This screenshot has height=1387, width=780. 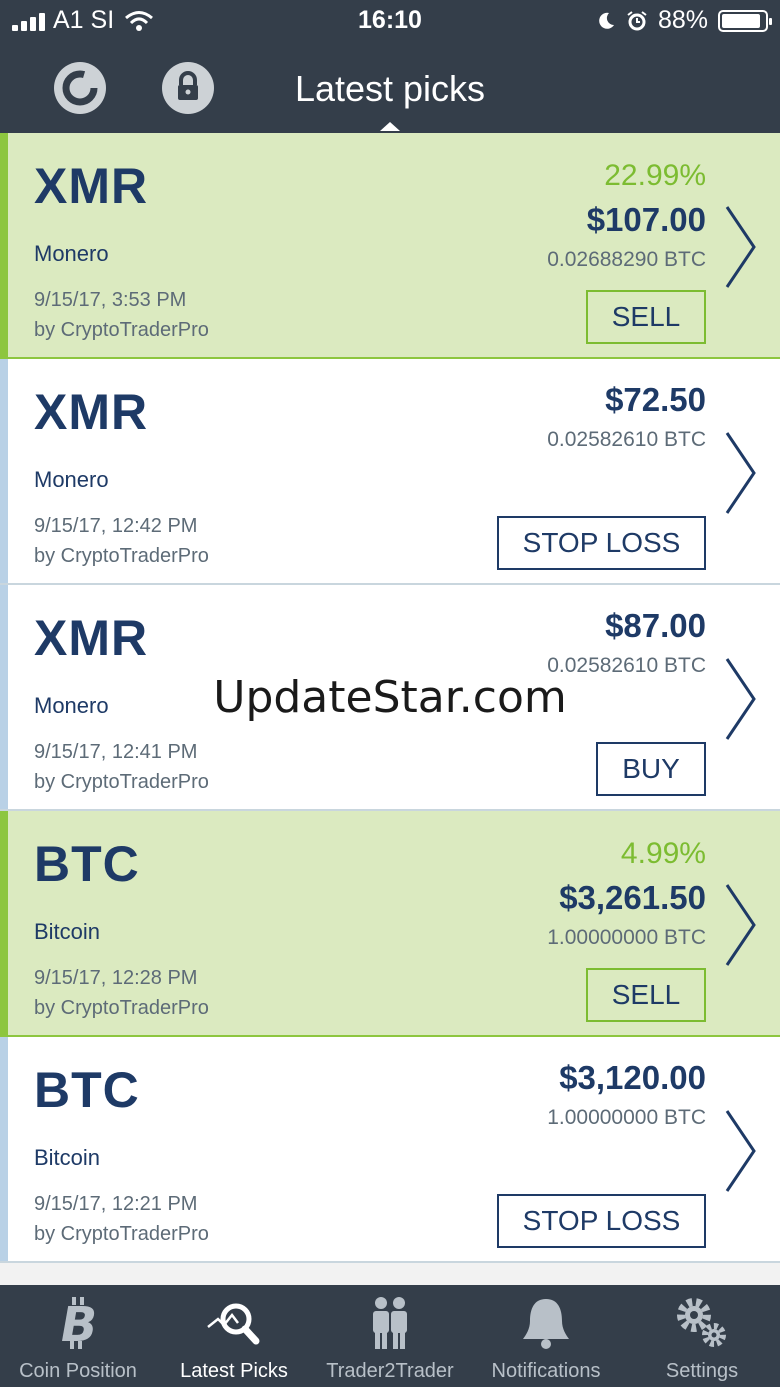 What do you see at coordinates (663, 853) in the screenshot?
I see `percent-change: 4.99%` at bounding box center [663, 853].